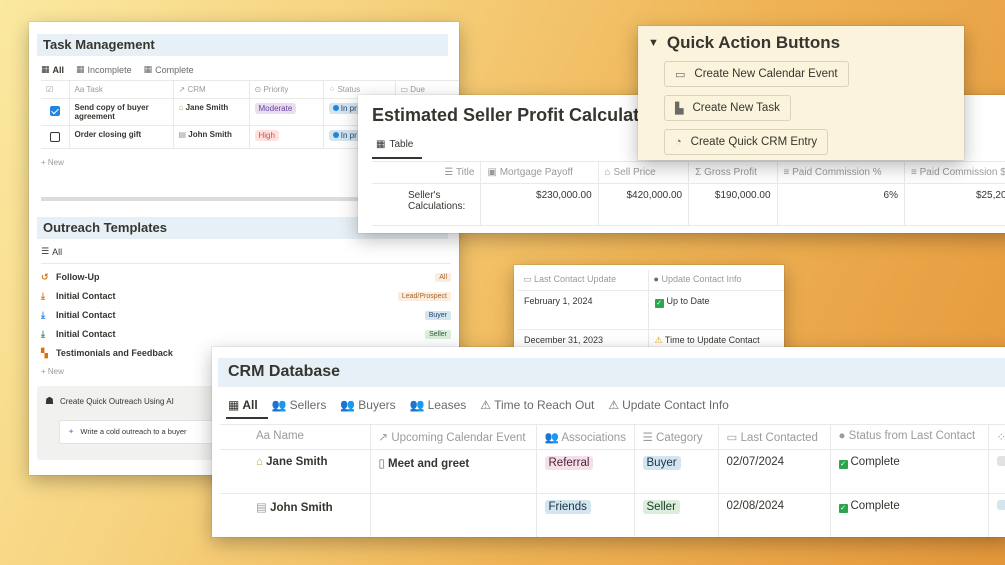 This screenshot has width=1005, height=565. Describe the element at coordinates (453, 515) in the screenshot. I see `upcoming-event` at that location.